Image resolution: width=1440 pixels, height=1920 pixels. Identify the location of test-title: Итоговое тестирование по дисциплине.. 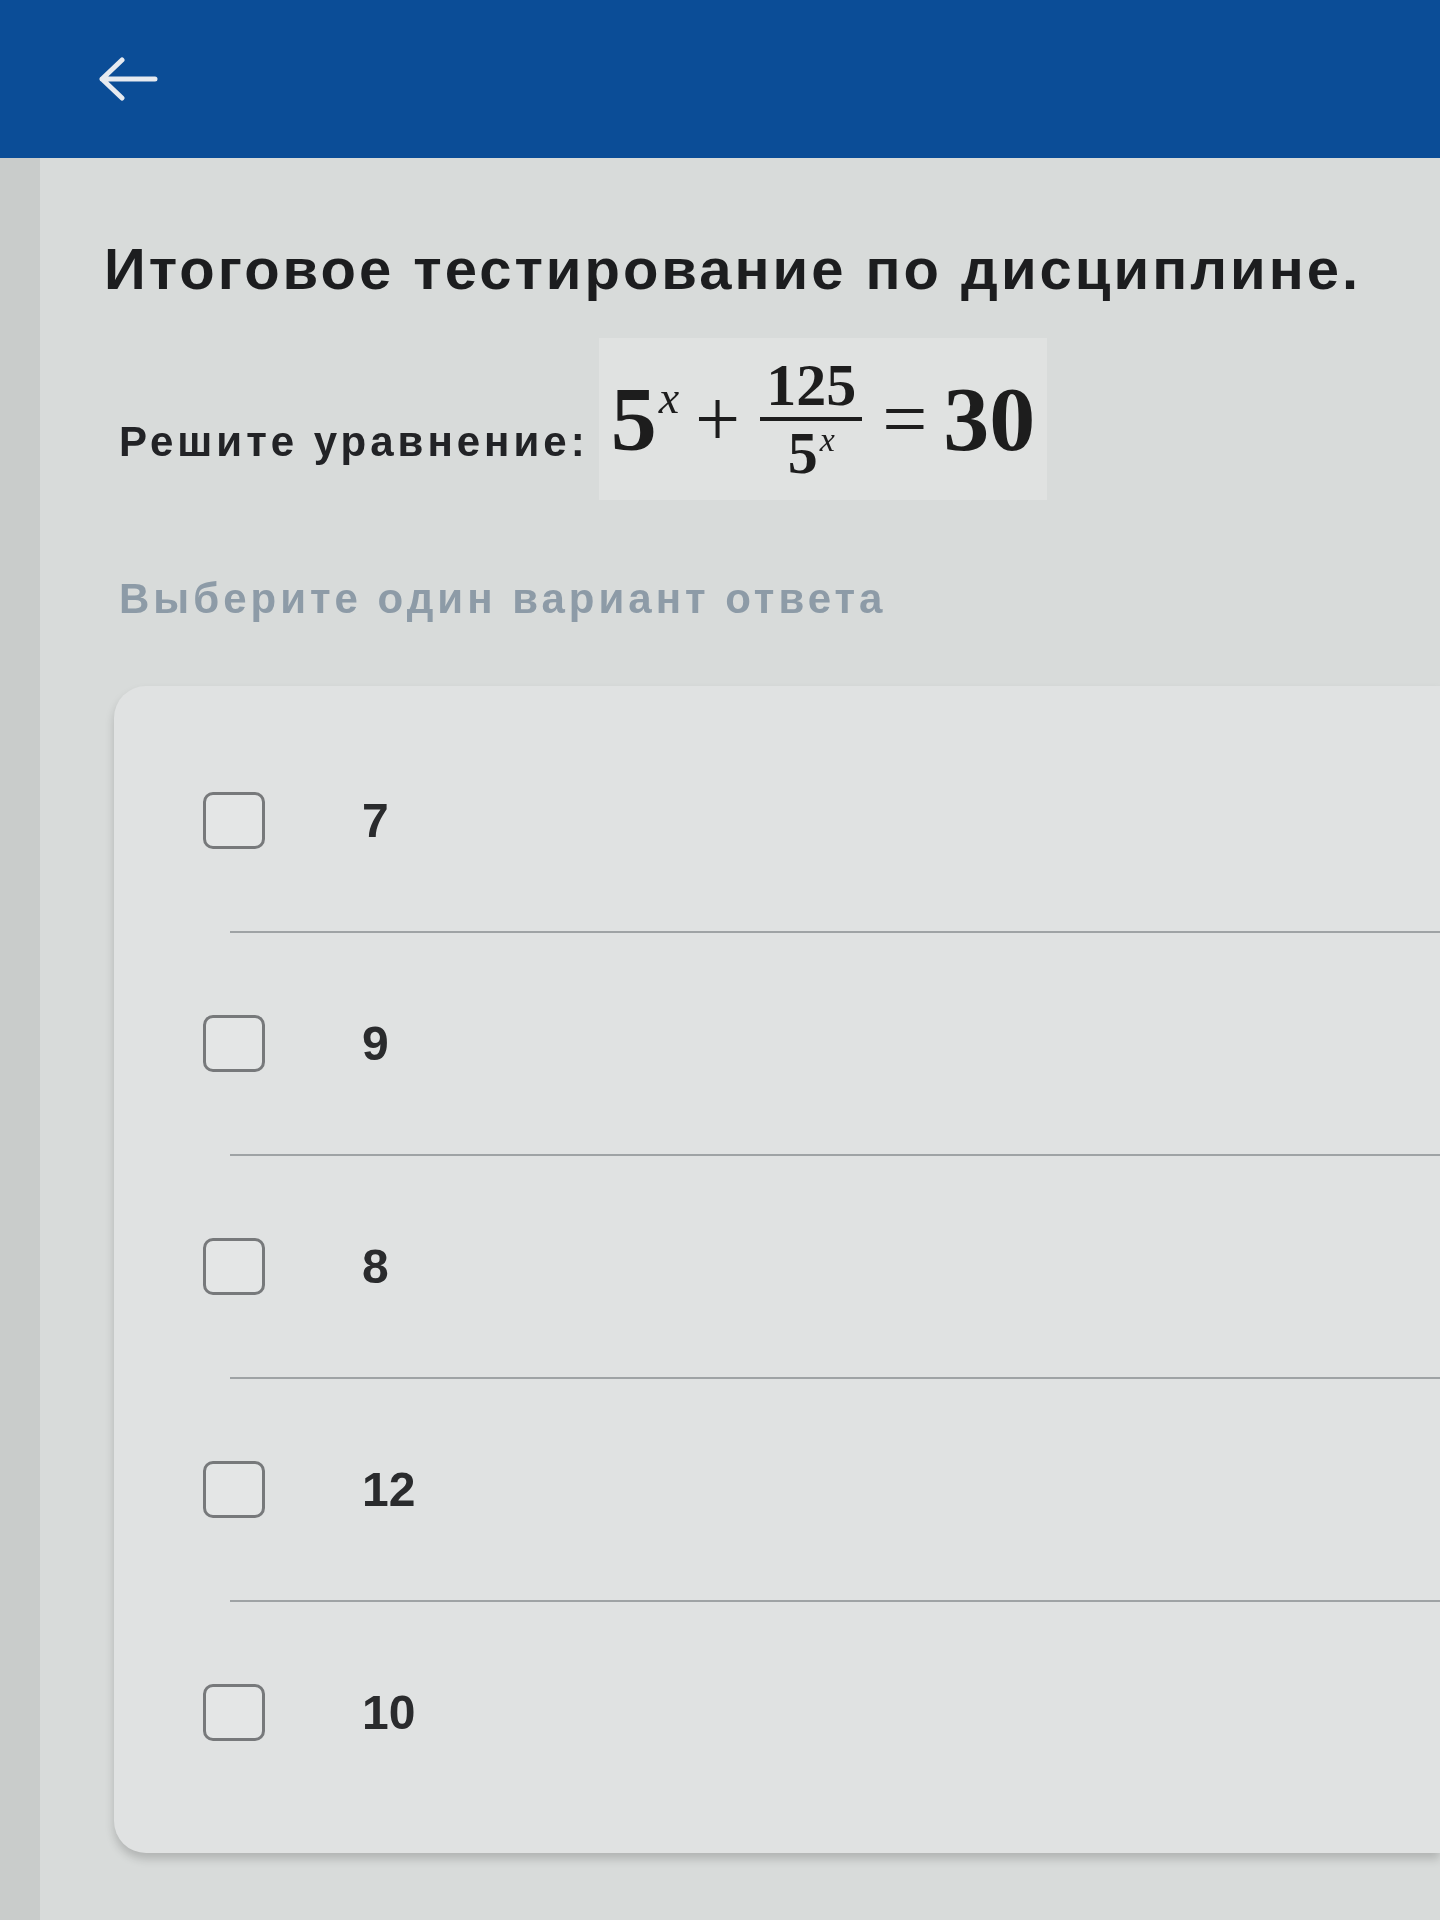
(733, 269).